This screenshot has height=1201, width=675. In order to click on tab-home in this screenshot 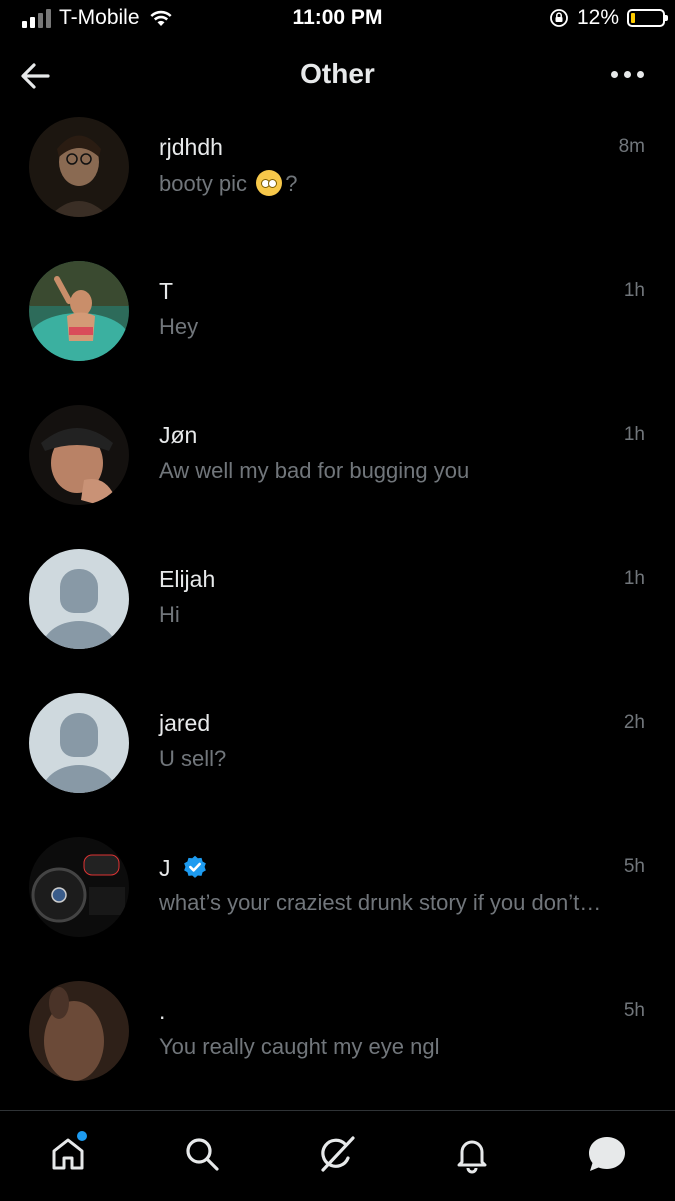, I will do `click(68, 1154)`.